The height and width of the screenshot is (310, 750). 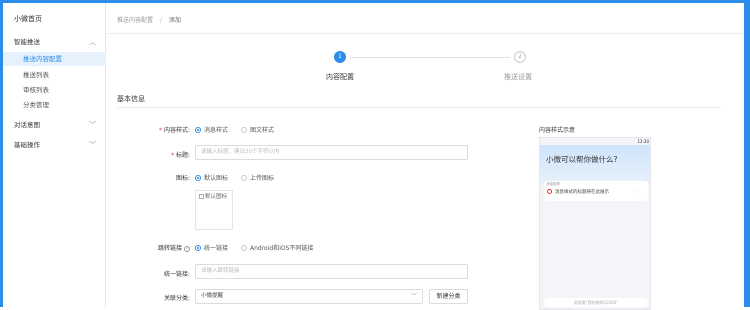 What do you see at coordinates (176, 274) in the screenshot?
I see `unified-link-label: 统一链接:` at bounding box center [176, 274].